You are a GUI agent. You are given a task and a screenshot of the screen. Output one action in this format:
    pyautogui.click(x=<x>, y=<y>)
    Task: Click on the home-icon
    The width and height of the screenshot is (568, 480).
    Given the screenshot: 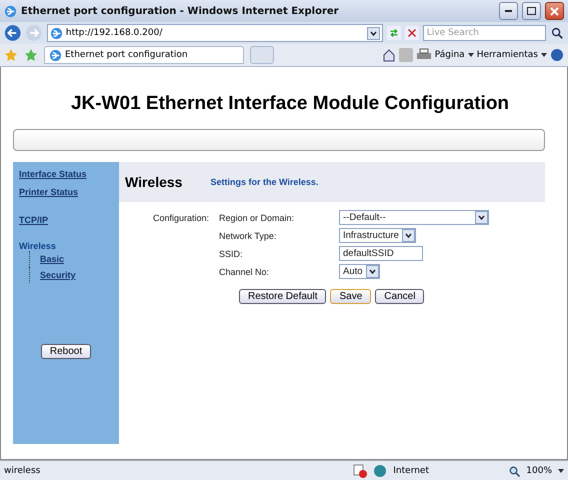 What is the action you would take?
    pyautogui.click(x=389, y=55)
    